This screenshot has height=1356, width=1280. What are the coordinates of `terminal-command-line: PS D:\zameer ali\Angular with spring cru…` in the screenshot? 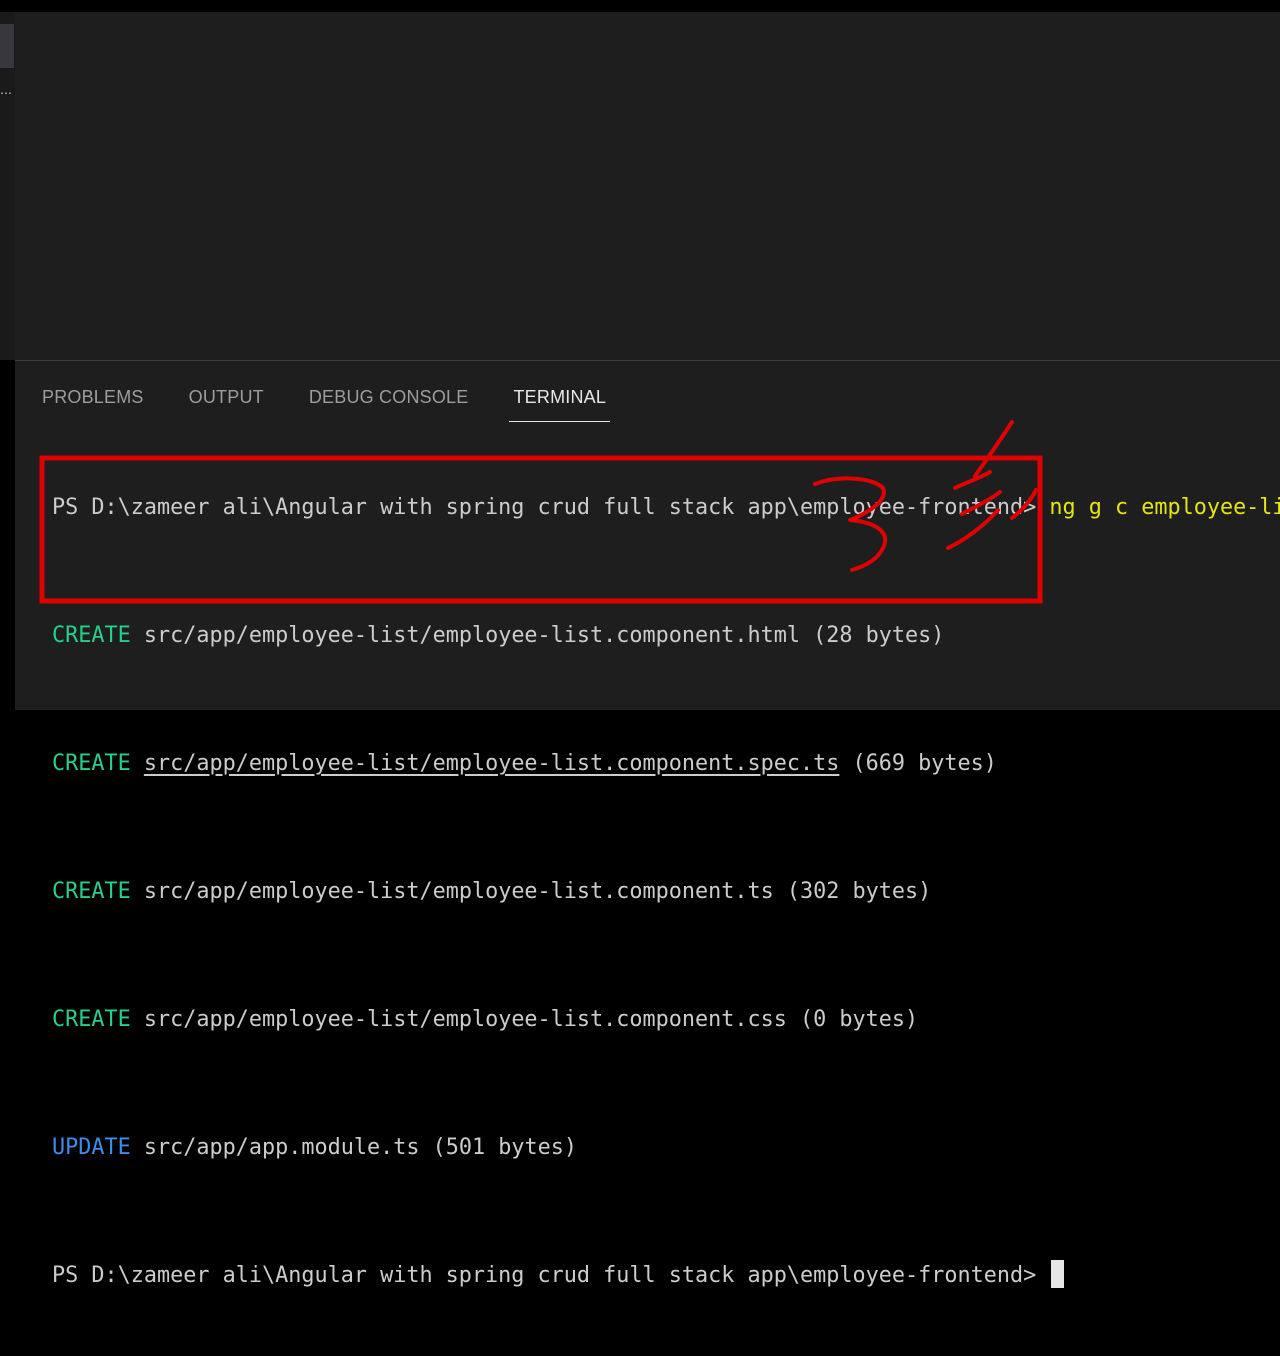 It's located at (666, 508).